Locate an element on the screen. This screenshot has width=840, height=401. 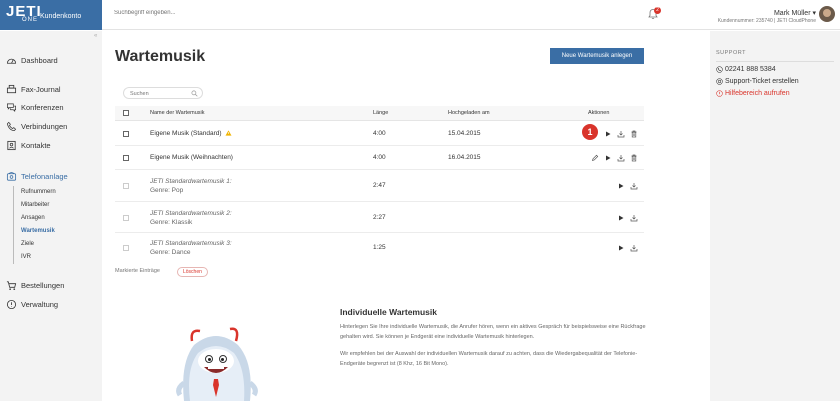
subnav-item-wartemusik: Wartemusik is located at coordinates (38, 231).